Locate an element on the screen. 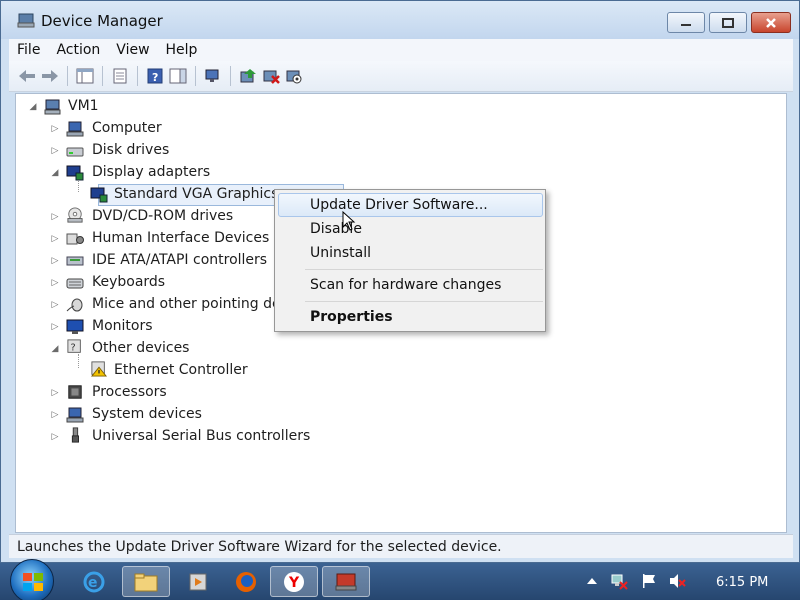  tree-item-label: Universal Serial Bus controllers is located at coordinates (201, 436).